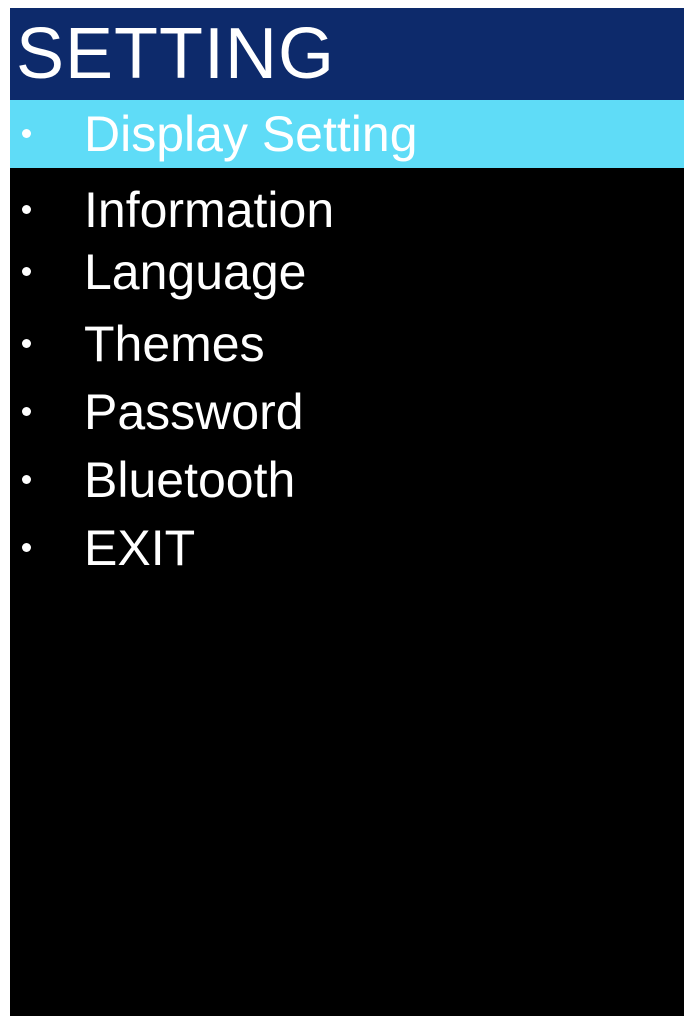 This screenshot has height=1016, width=684. What do you see at coordinates (347, 412) in the screenshot?
I see `menu-item-password: Password` at bounding box center [347, 412].